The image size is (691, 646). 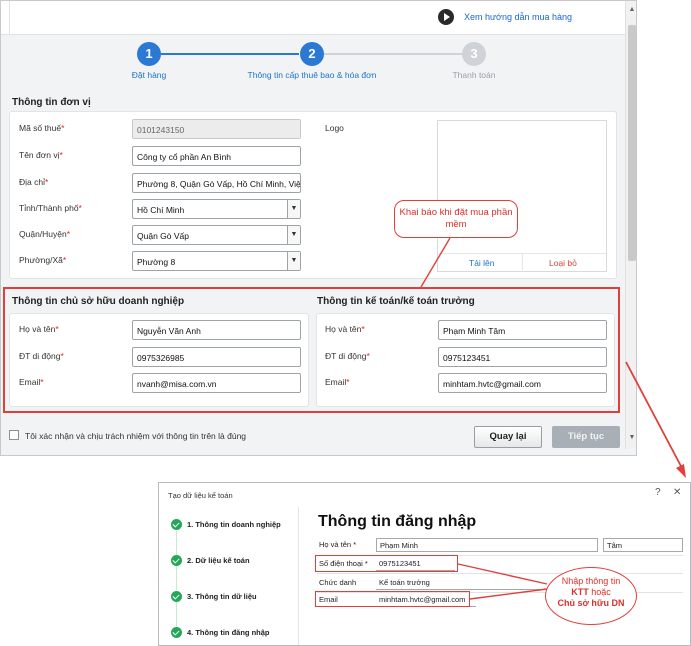 What do you see at coordinates (591, 581) in the screenshot?
I see `callout-line-1: Nhập thông tin` at bounding box center [591, 581].